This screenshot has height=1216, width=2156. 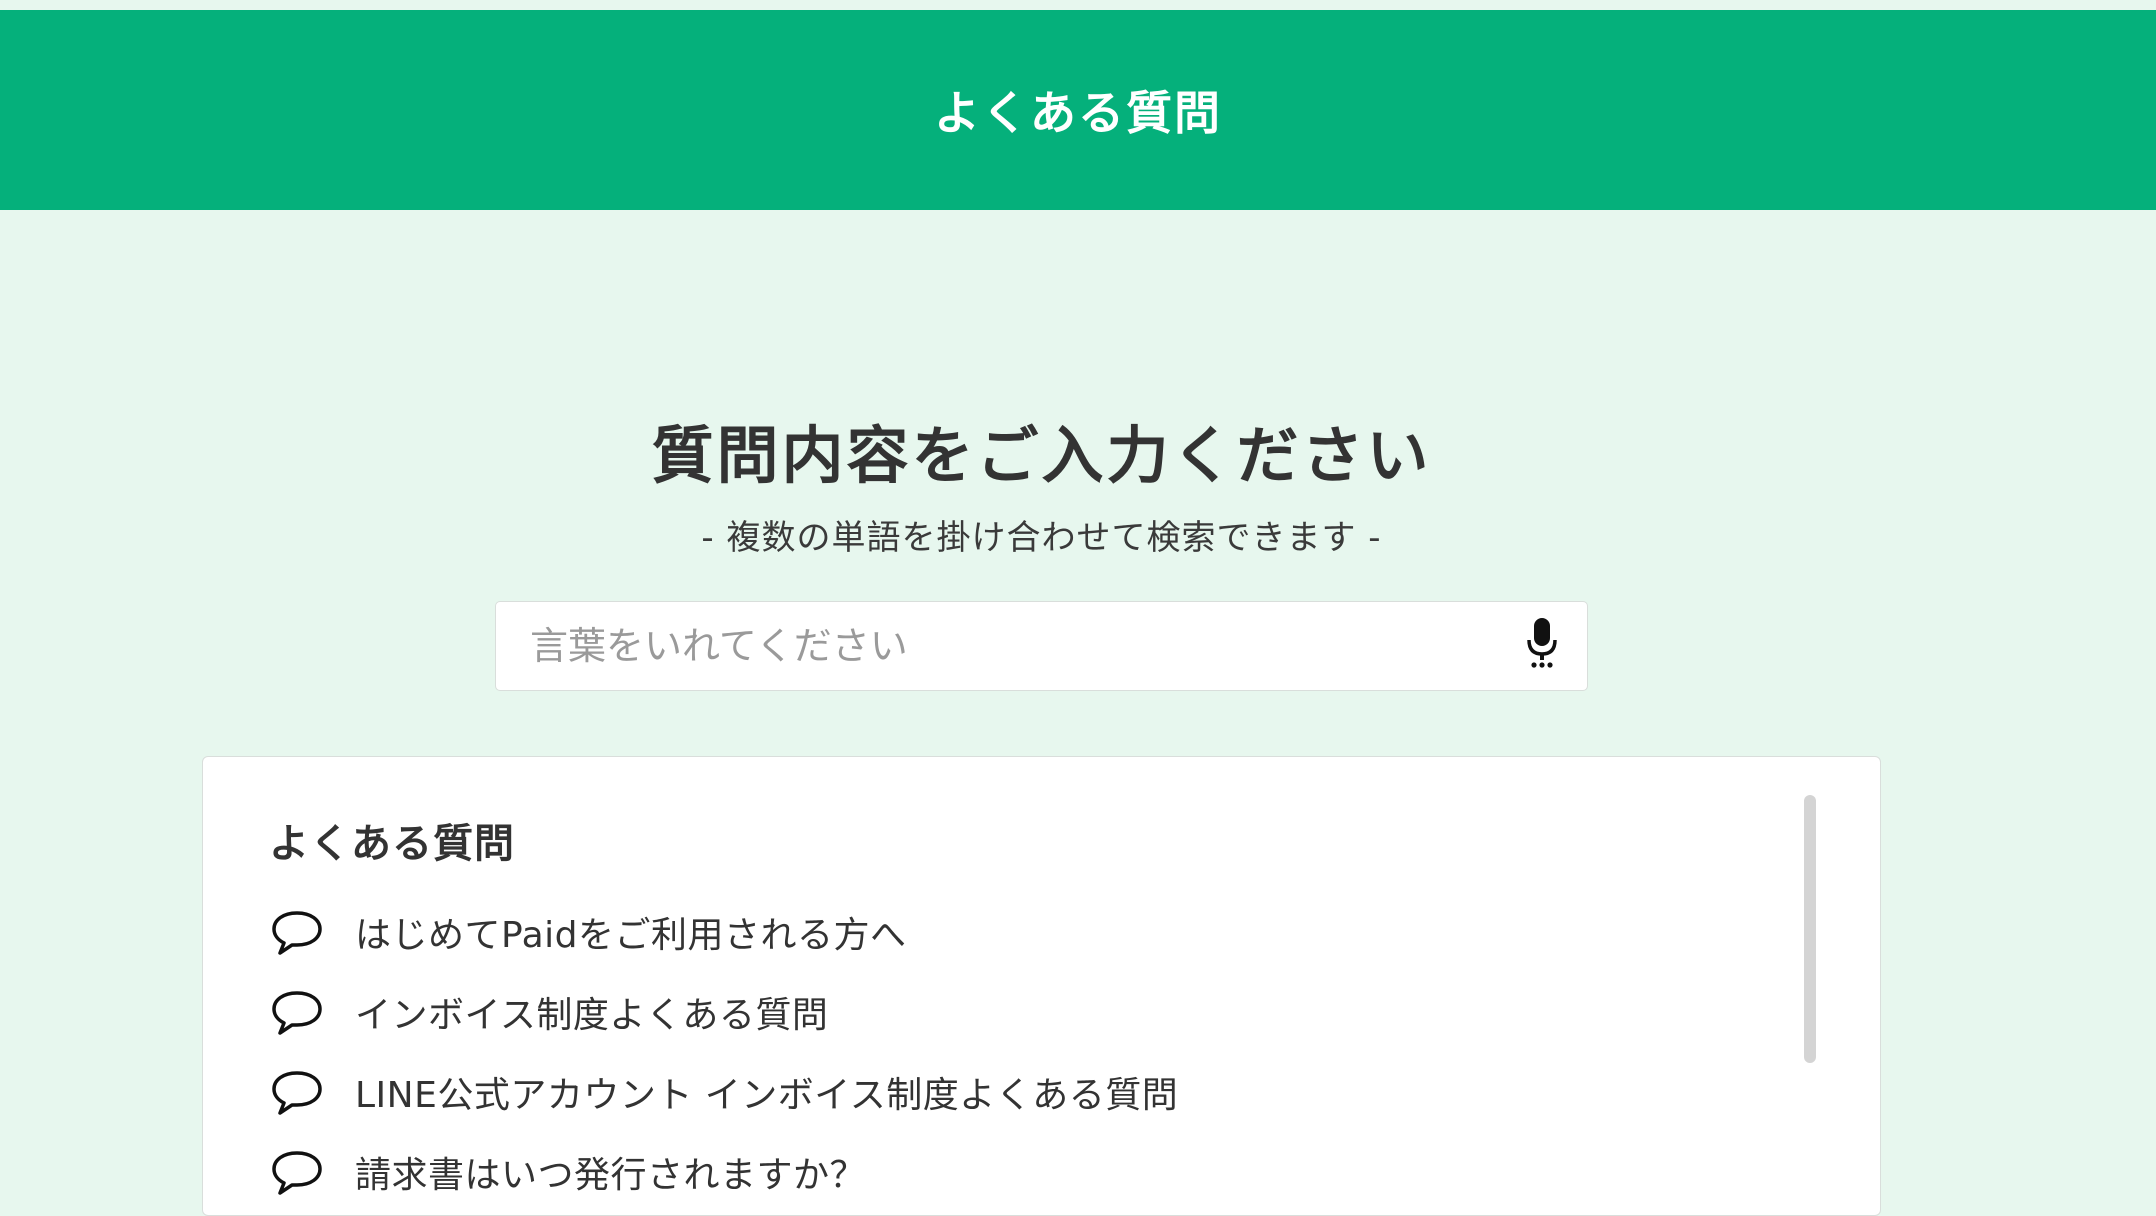 What do you see at coordinates (1041, 538) in the screenshot?
I see `hero-subtitle: - 複数の単語を掛け合わせて検索できます -` at bounding box center [1041, 538].